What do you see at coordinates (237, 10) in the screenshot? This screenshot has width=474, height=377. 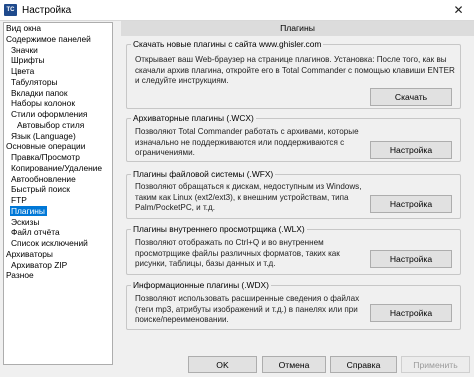 I see `title-bar: TC Настройка ✕` at bounding box center [237, 10].